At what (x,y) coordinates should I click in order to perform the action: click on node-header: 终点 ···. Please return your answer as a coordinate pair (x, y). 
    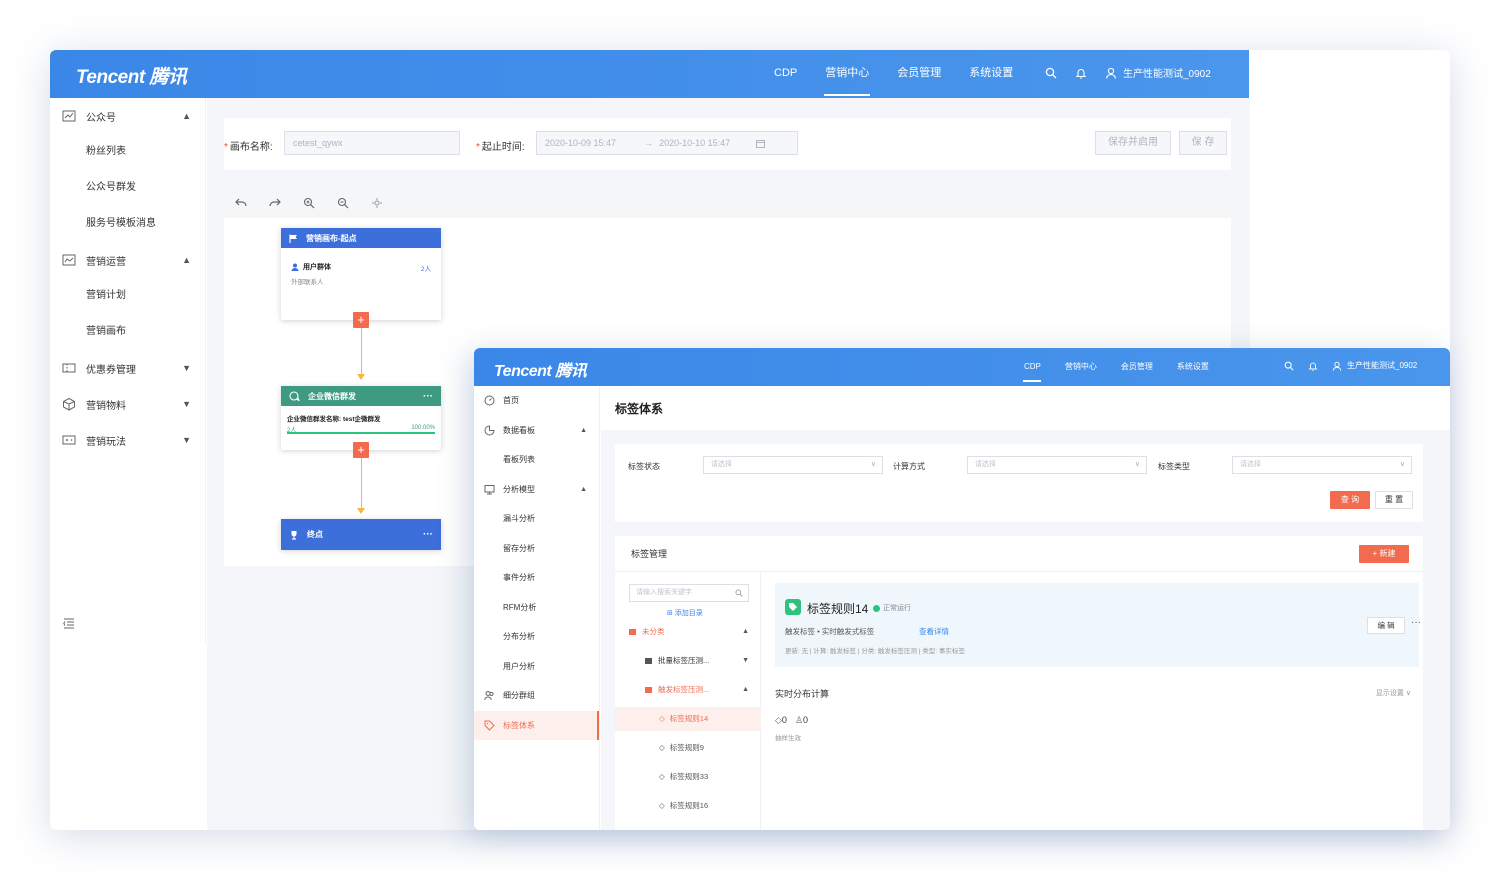
    Looking at the image, I should click on (361, 534).